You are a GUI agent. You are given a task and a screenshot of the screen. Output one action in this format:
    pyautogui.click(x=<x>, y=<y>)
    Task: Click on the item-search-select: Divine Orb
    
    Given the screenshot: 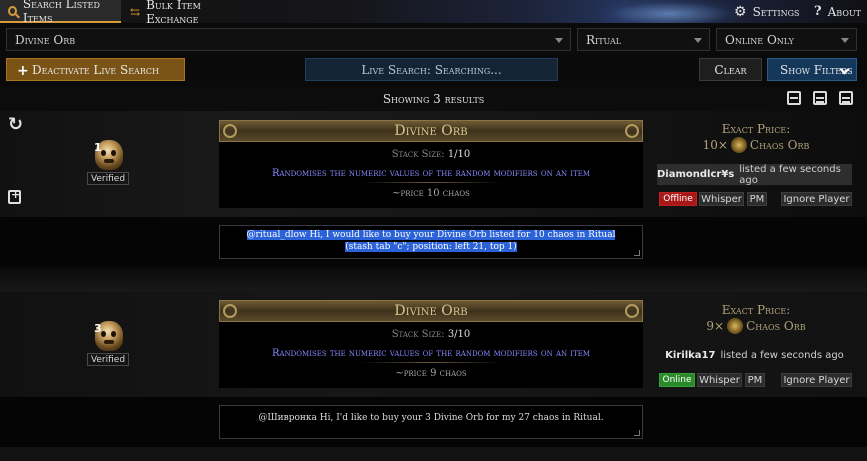 What is the action you would take?
    pyautogui.click(x=288, y=39)
    